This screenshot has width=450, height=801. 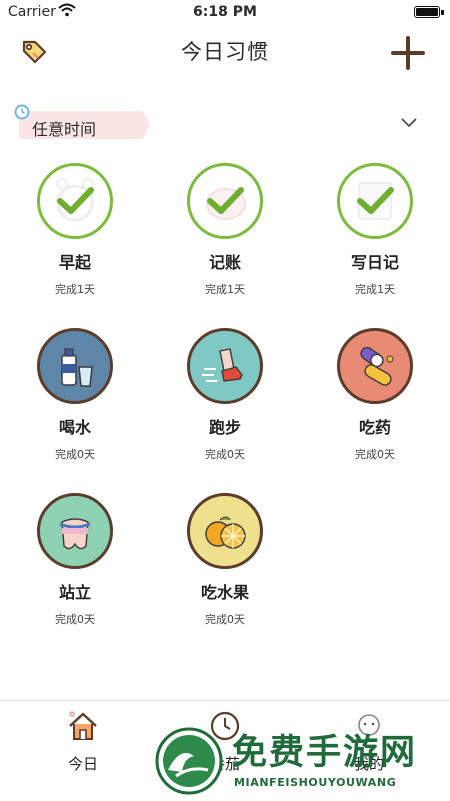 What do you see at coordinates (74, 262) in the screenshot?
I see `habit-name: 早起` at bounding box center [74, 262].